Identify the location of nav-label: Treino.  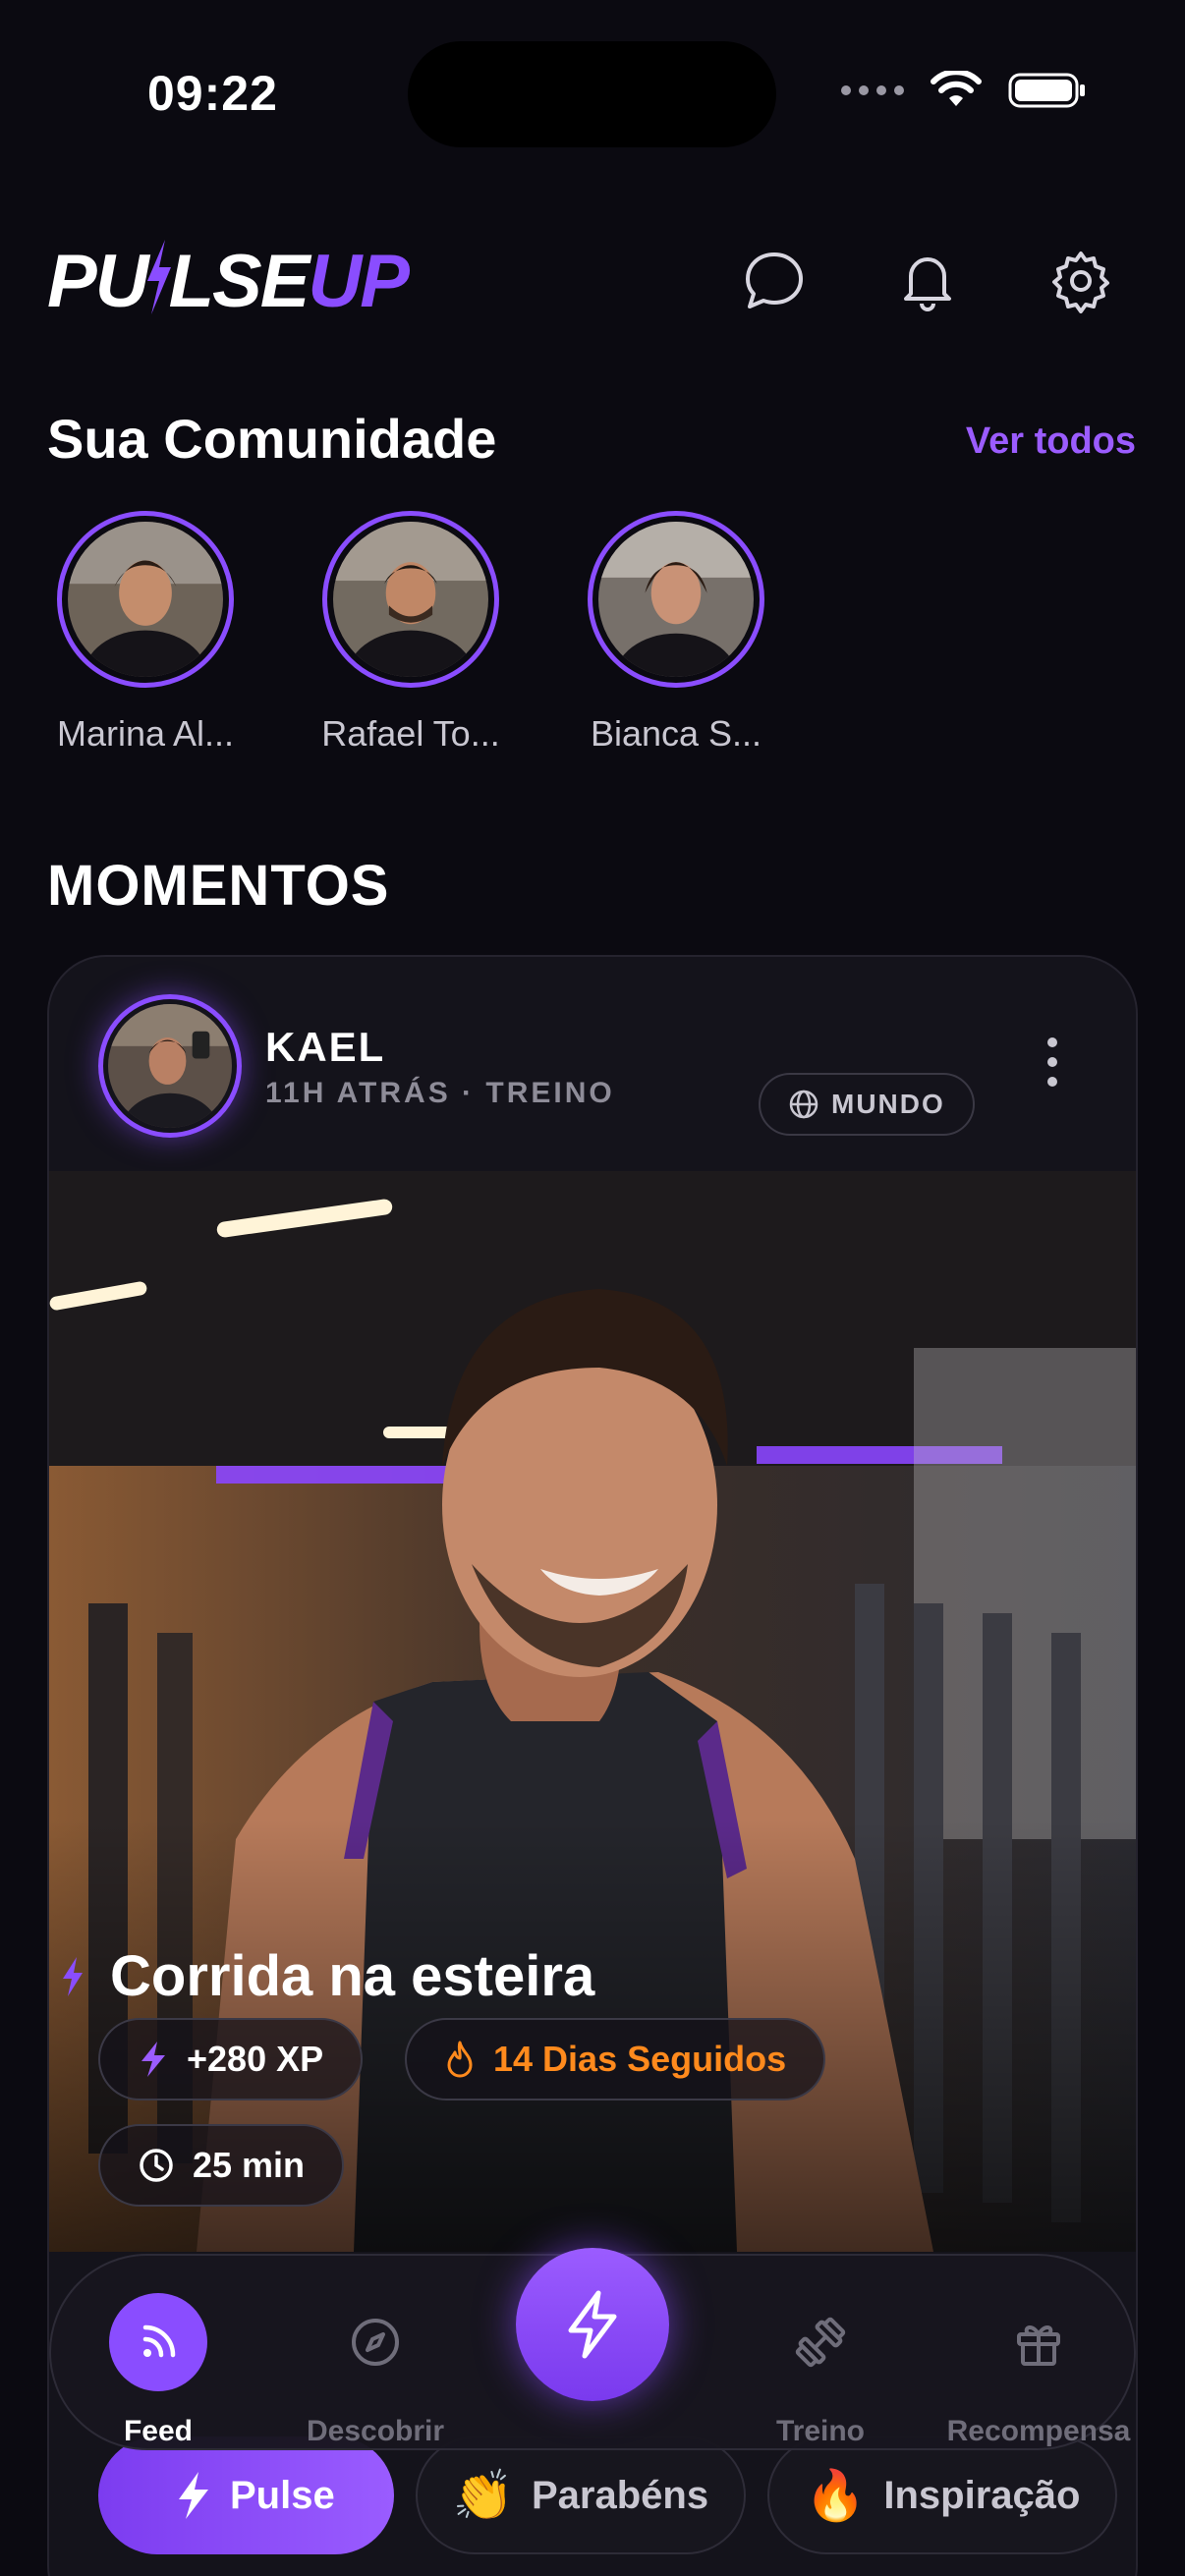
(820, 2431).